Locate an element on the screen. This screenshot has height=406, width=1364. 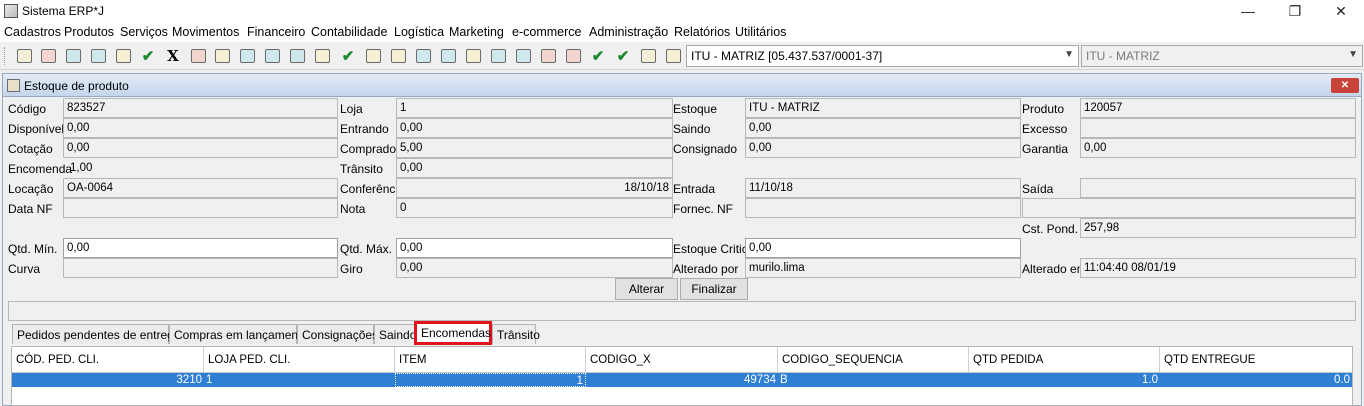
chart-icon is located at coordinates (247, 56).